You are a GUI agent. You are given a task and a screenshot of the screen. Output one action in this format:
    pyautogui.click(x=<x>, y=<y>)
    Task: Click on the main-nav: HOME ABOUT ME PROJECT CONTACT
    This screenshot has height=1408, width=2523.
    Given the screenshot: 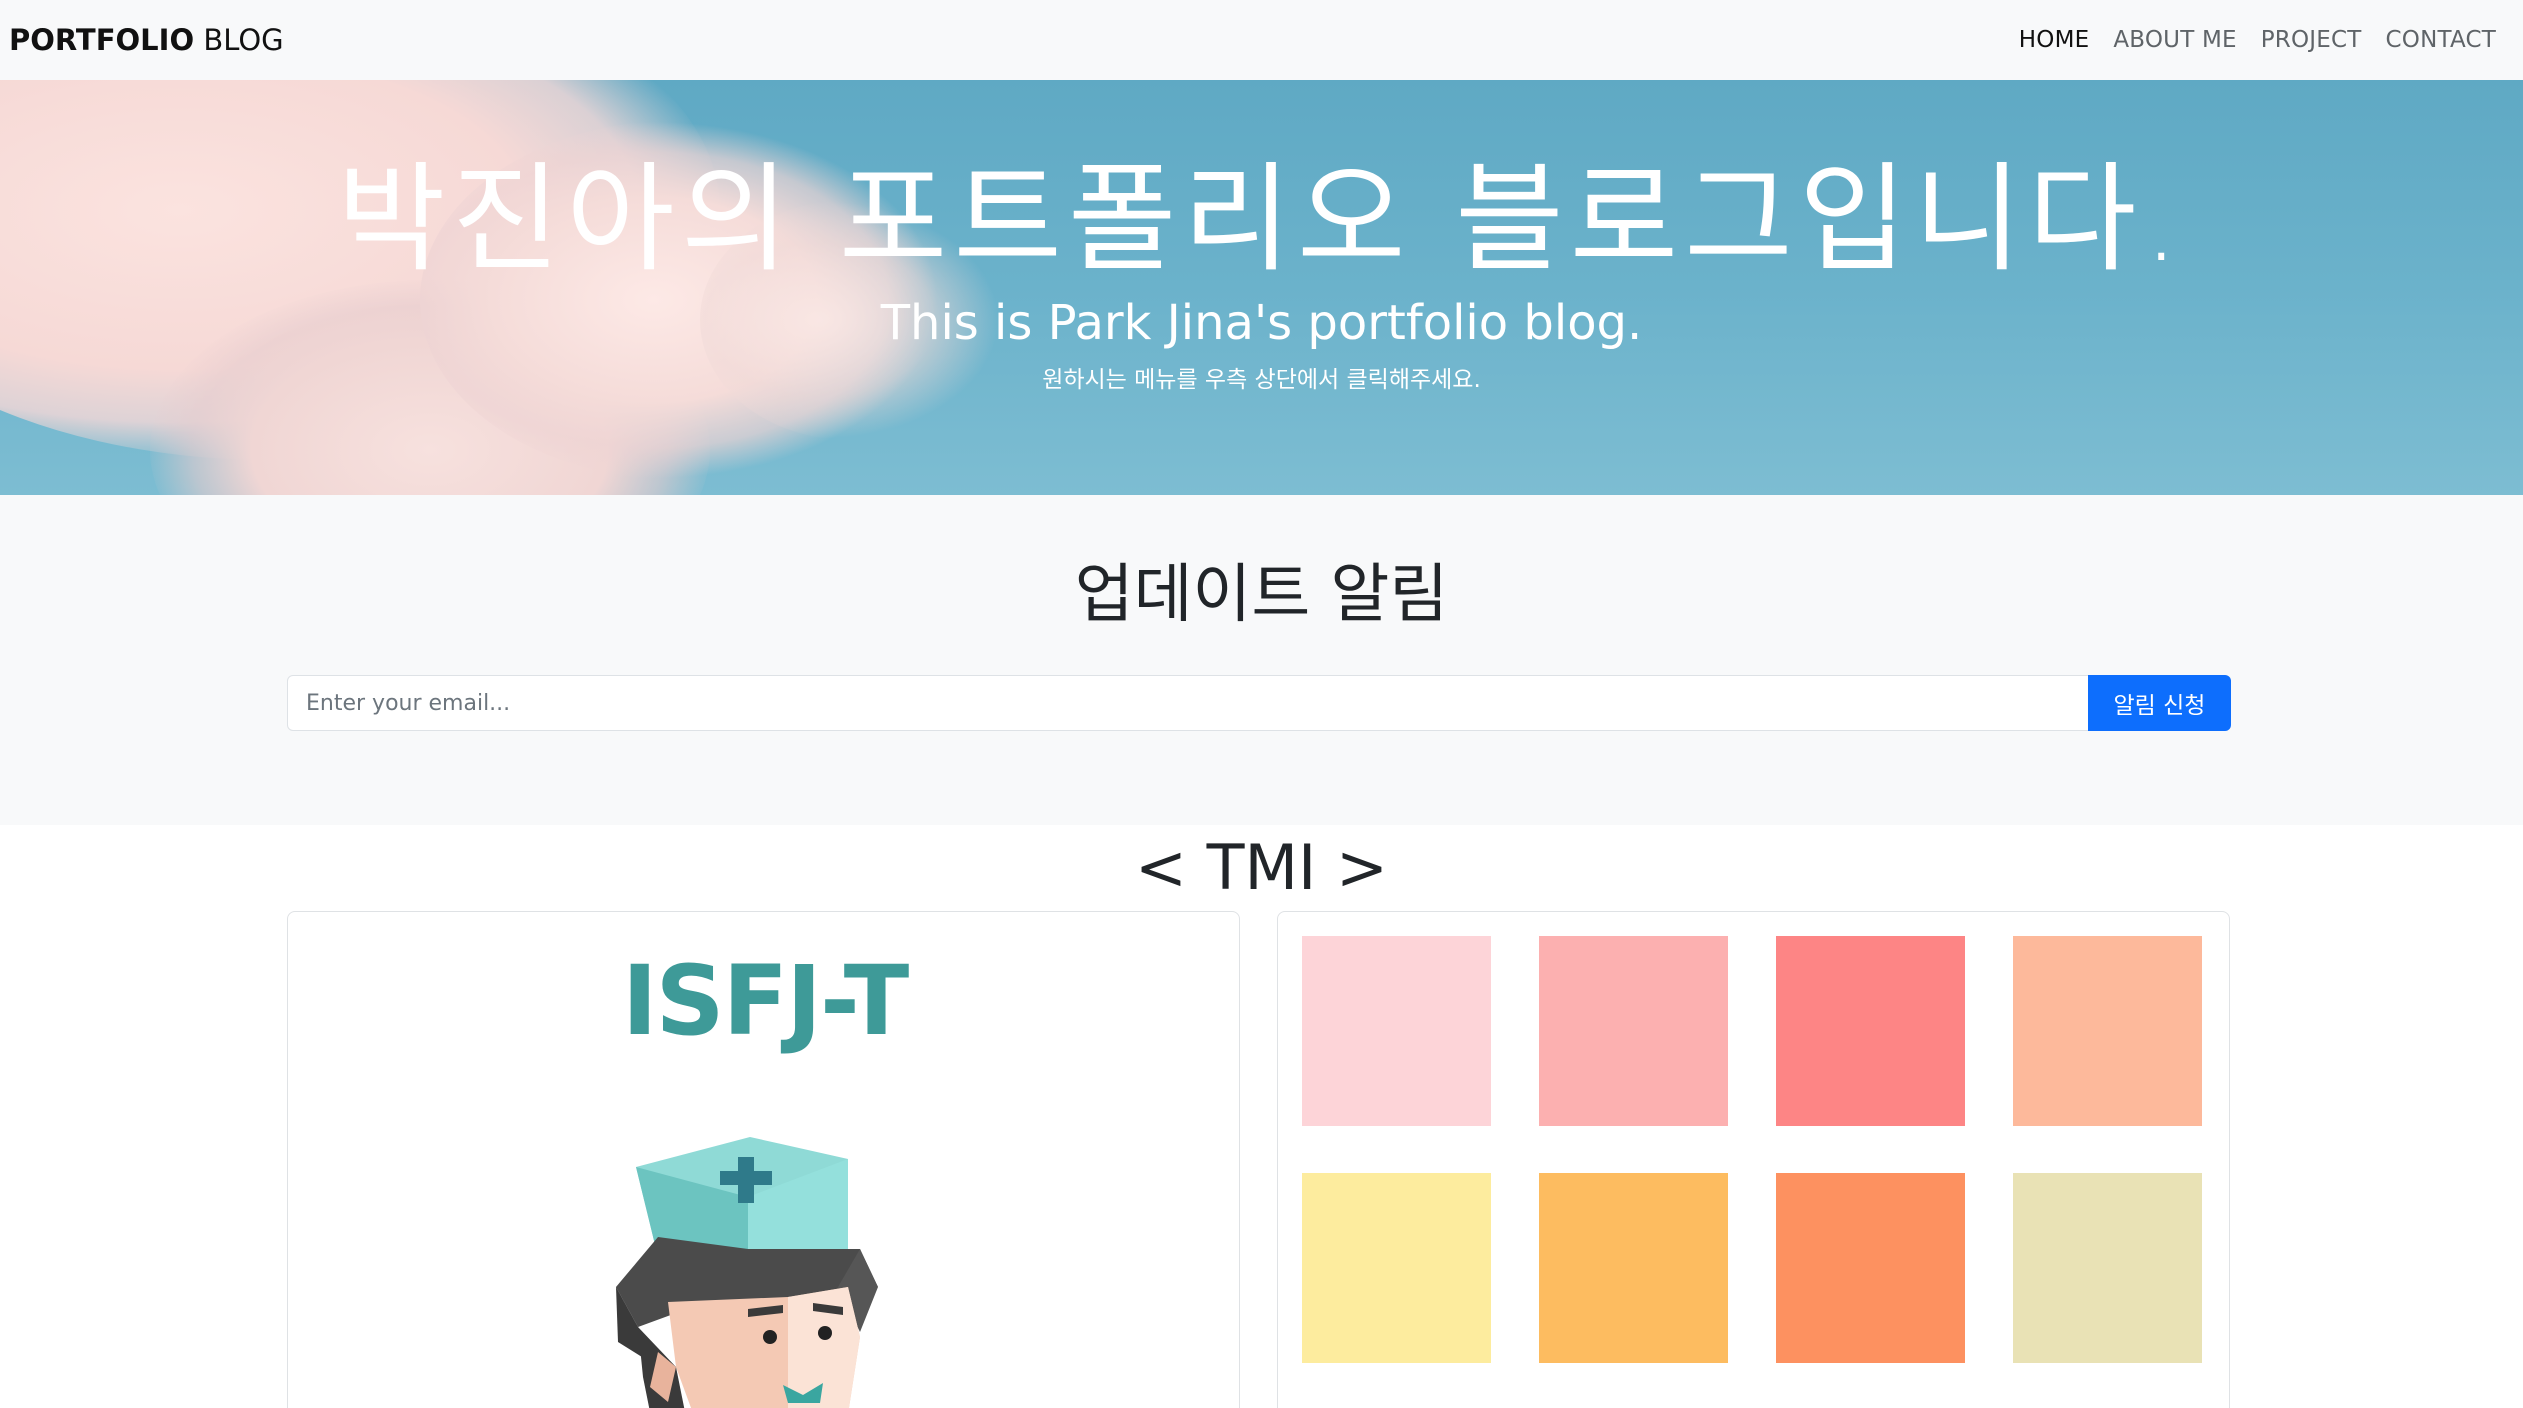 What is the action you would take?
    pyautogui.click(x=2257, y=40)
    